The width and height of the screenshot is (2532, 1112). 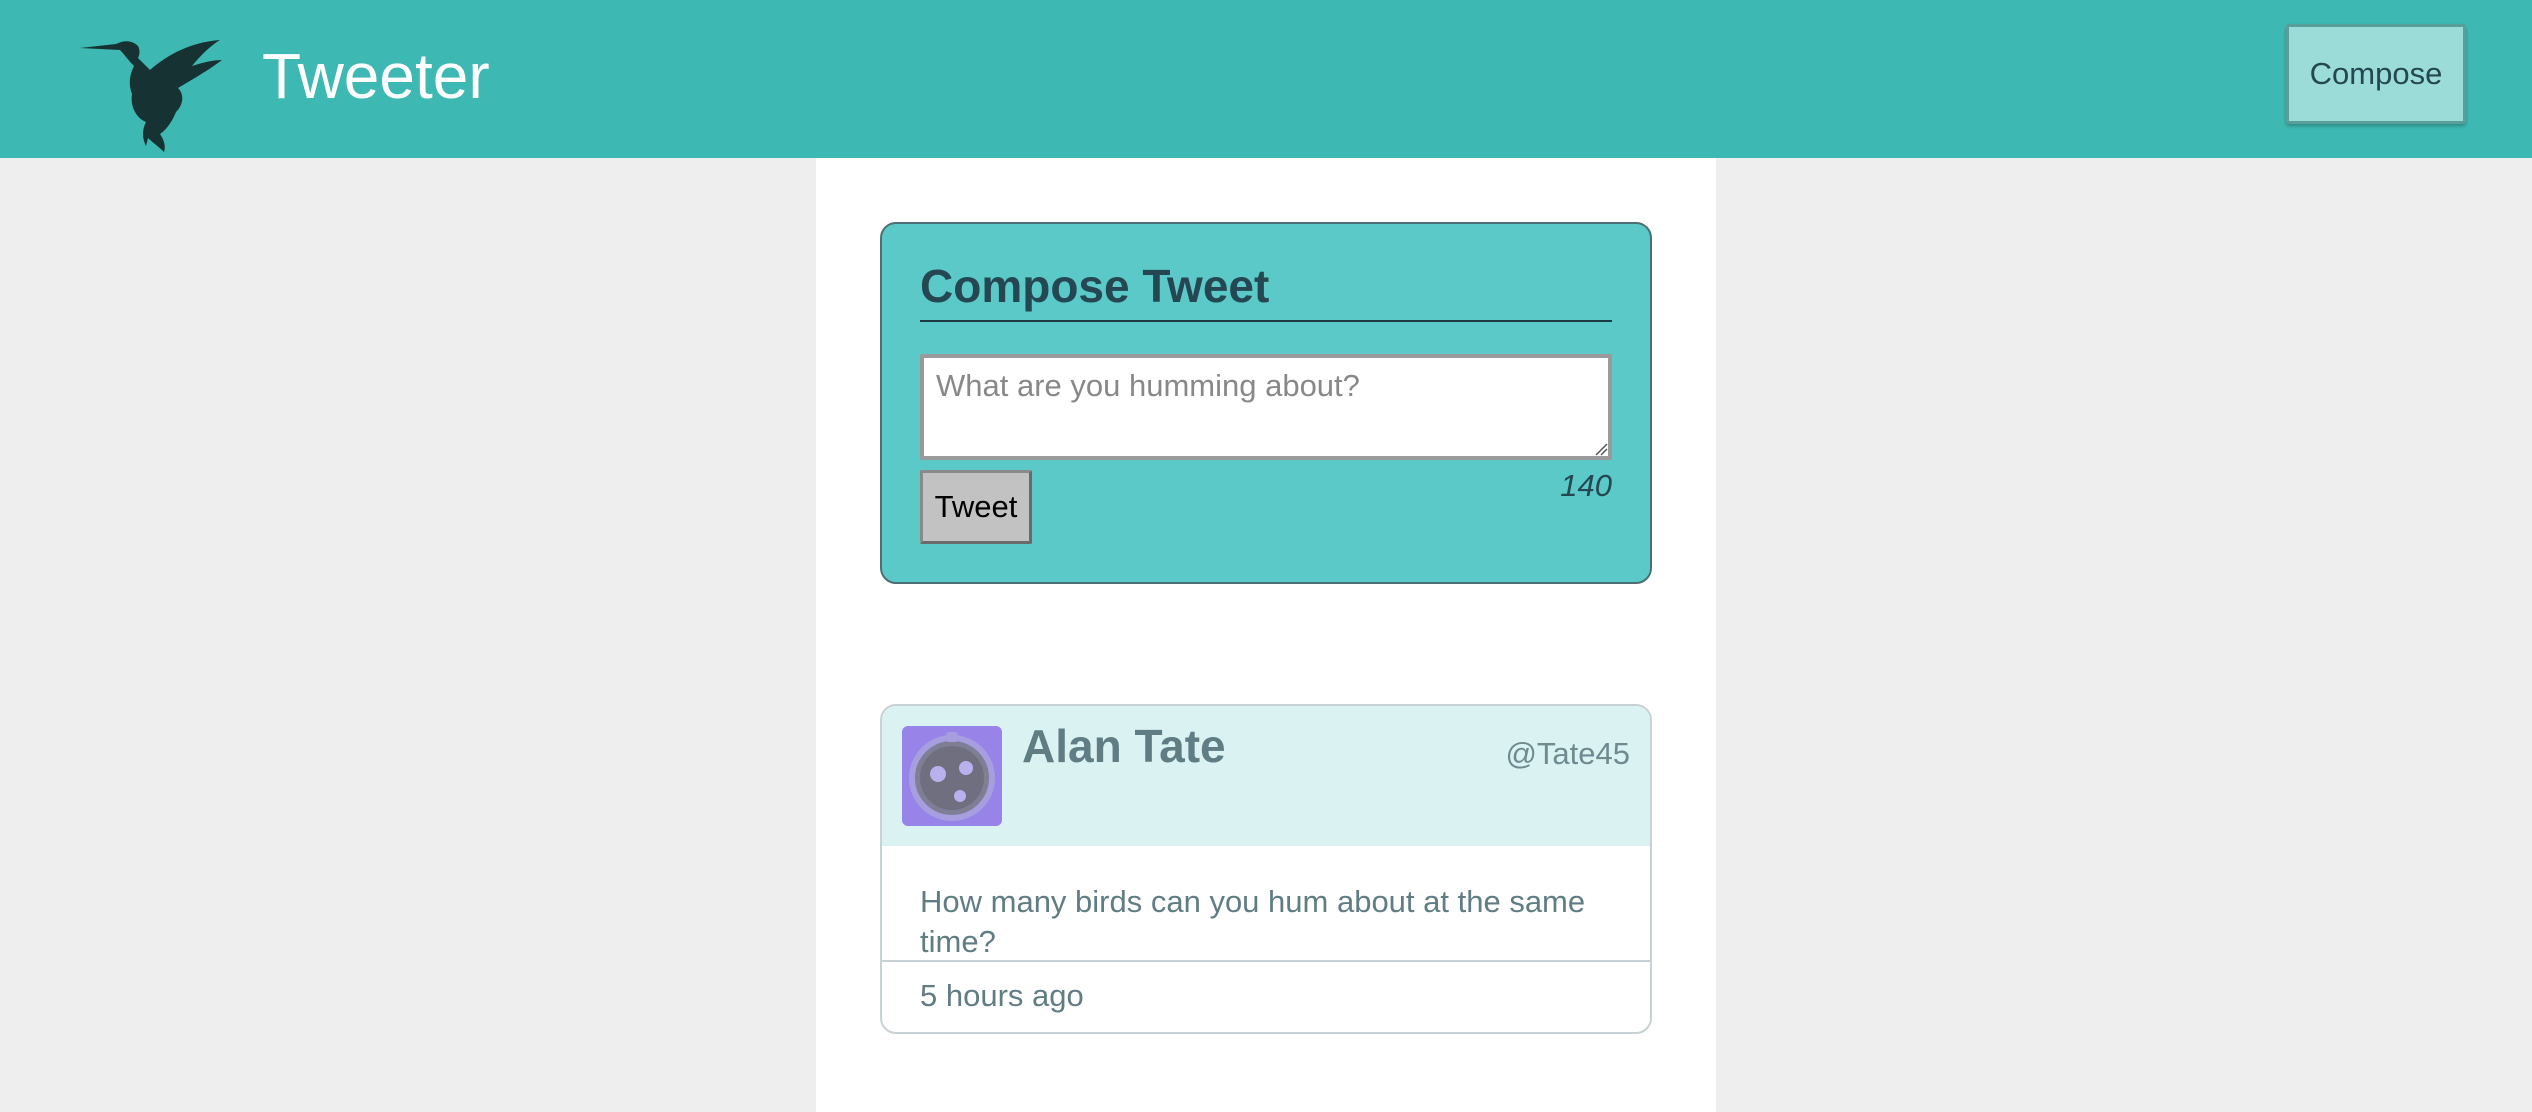 What do you see at coordinates (376, 76) in the screenshot?
I see `app-title: Tweeter` at bounding box center [376, 76].